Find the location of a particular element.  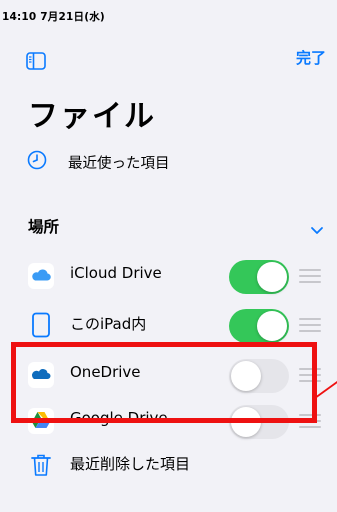

icloud-icon is located at coordinates (41, 276).